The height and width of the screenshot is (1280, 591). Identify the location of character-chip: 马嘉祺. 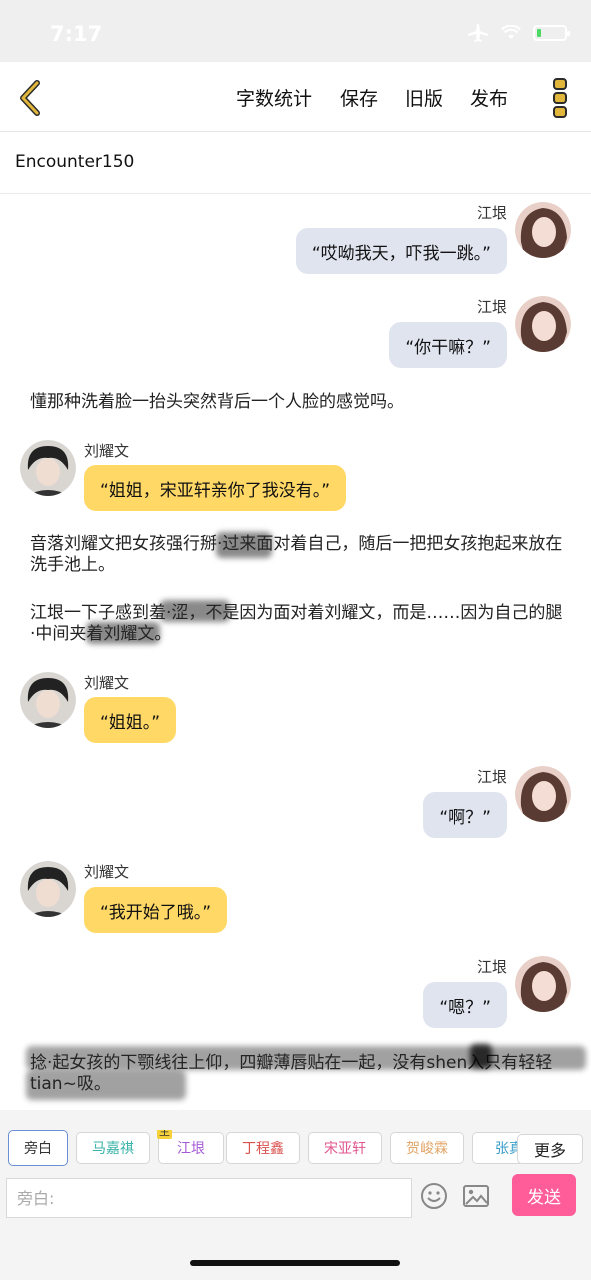
(113, 1148).